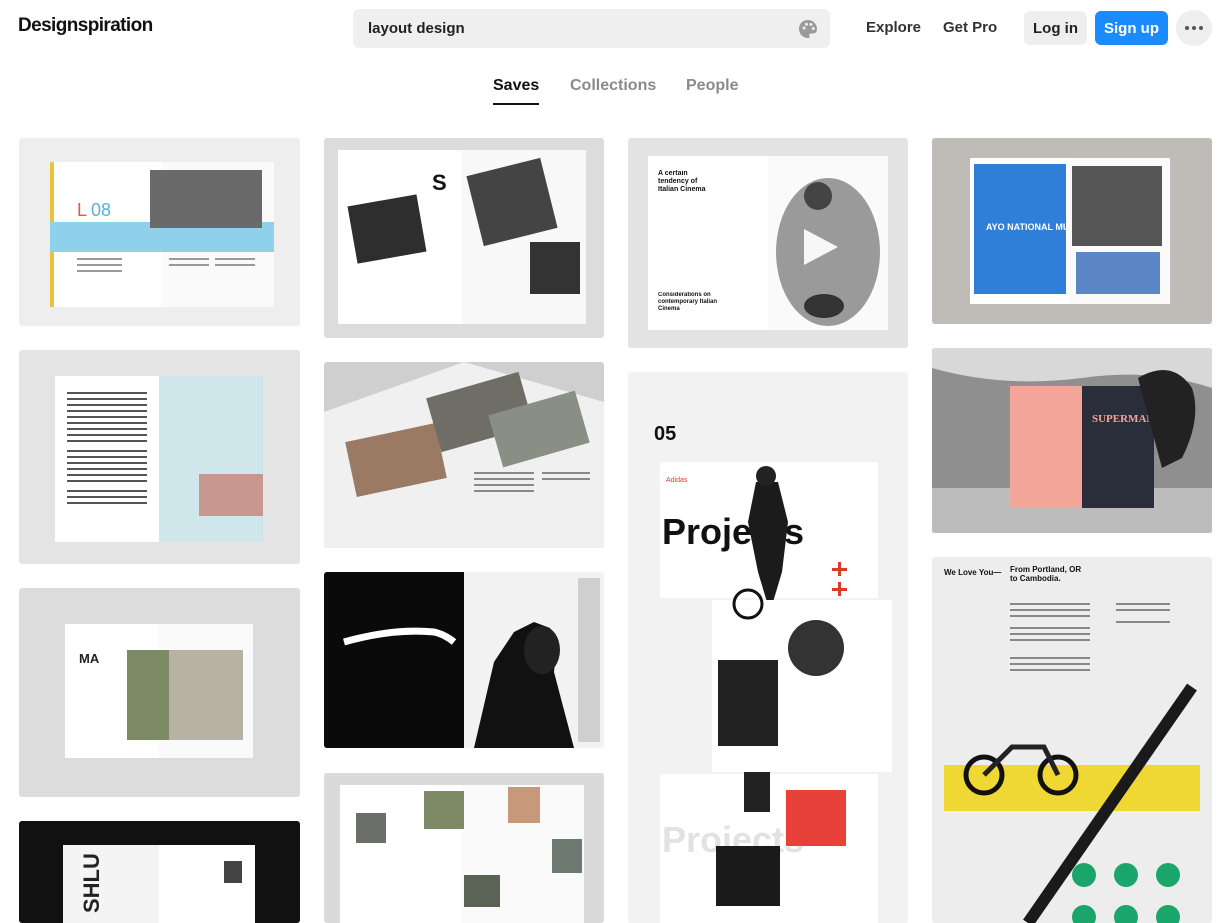 The width and height of the screenshot is (1232, 923). Describe the element at coordinates (159, 457) in the screenshot. I see `image-card-text-spread` at that location.